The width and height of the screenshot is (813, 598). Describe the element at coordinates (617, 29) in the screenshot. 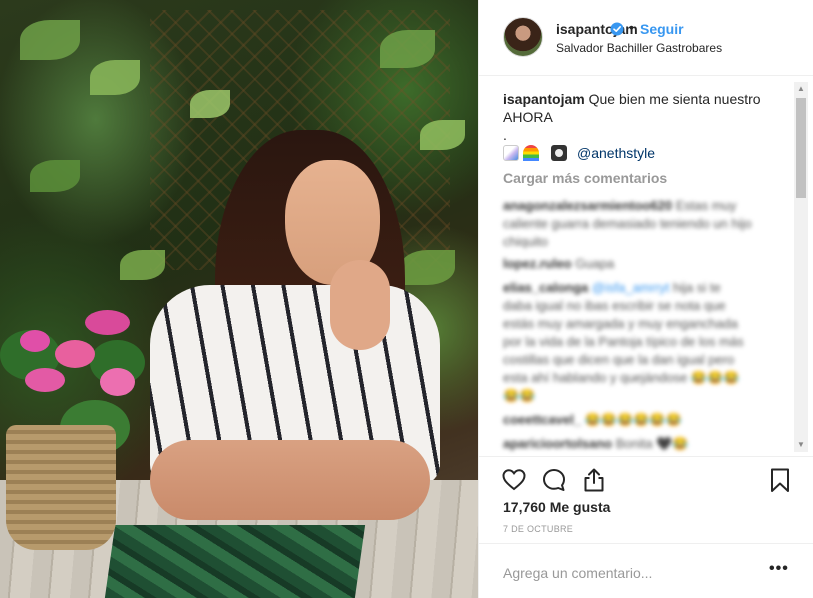

I see `verified-badge-icon` at that location.